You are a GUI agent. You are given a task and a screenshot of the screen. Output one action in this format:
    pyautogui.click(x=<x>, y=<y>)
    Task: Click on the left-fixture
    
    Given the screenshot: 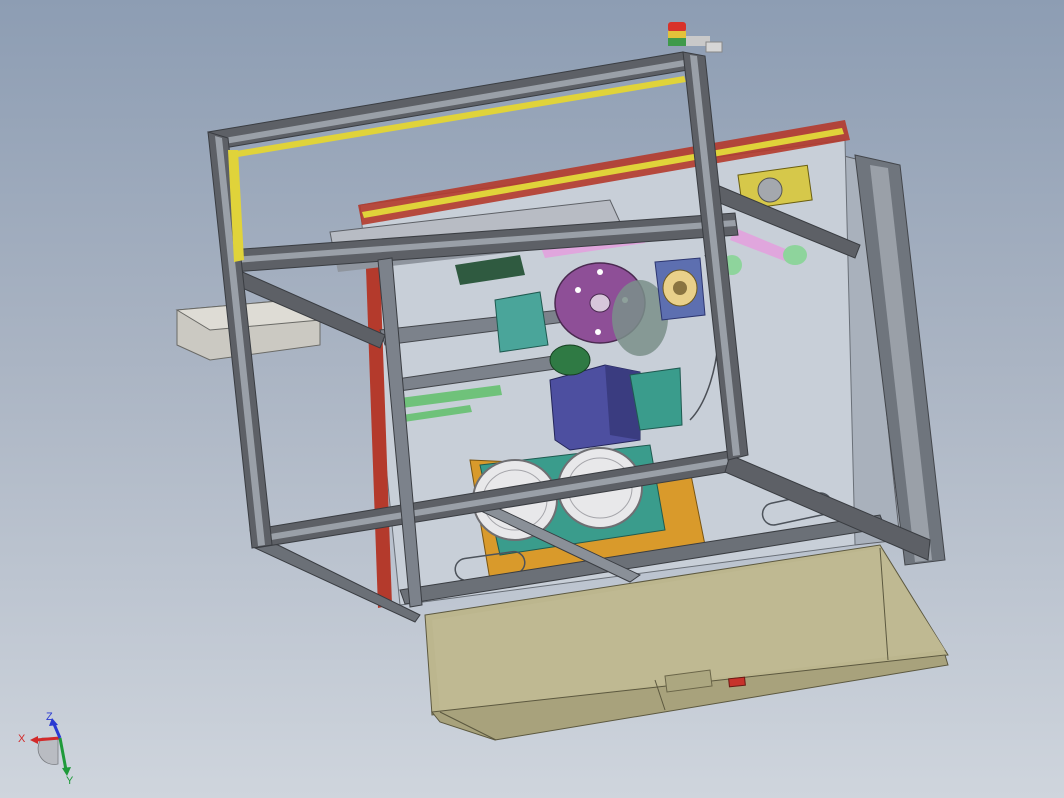 What is the action you would take?
    pyautogui.click(x=521, y=322)
    